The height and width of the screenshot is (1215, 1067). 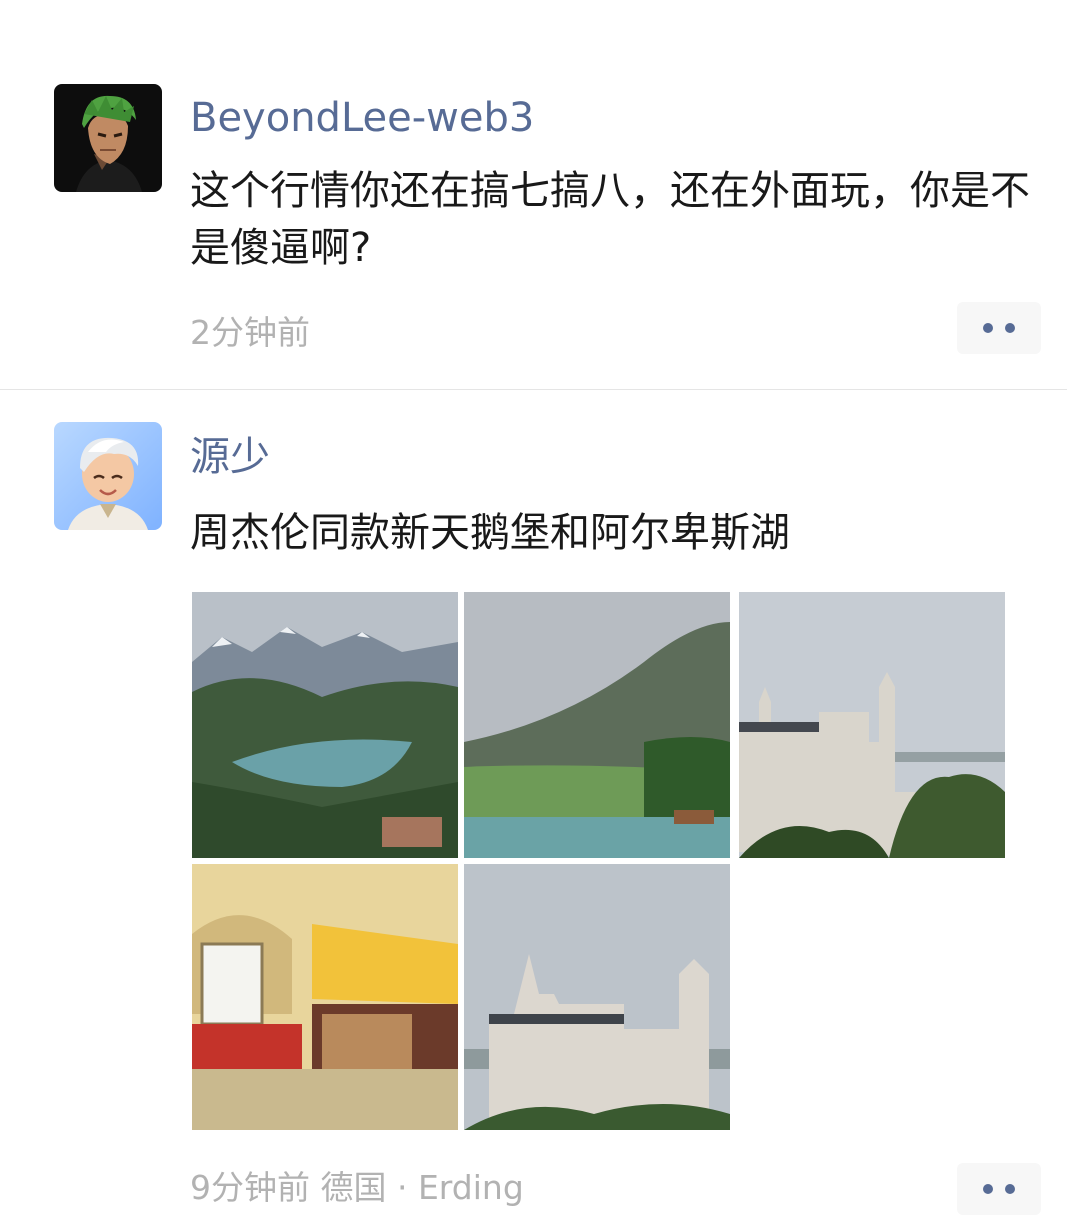 I want to click on photo-castle, so click(x=597, y=997).